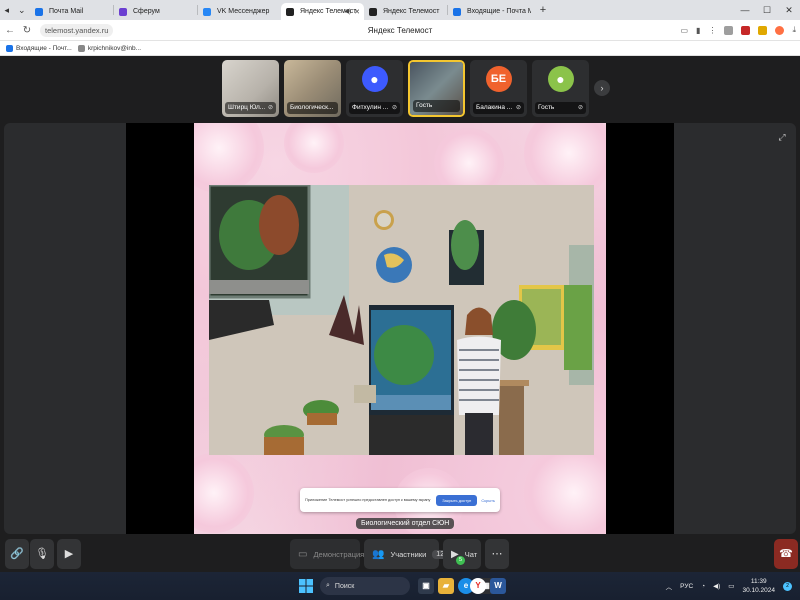 The width and height of the screenshot is (800, 600). What do you see at coordinates (328, 585) in the screenshot?
I see `search-icon: ⌕` at bounding box center [328, 585].